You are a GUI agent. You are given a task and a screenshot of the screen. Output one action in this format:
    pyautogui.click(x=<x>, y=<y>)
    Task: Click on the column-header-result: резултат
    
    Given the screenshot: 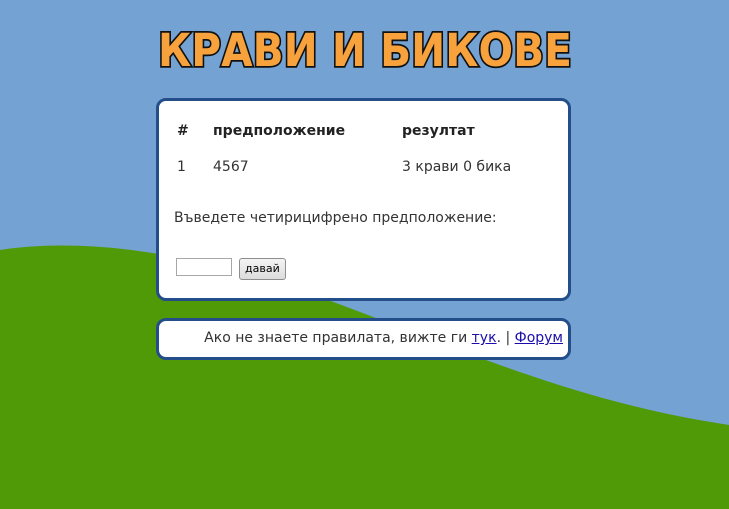 What is the action you would take?
    pyautogui.click(x=438, y=131)
    